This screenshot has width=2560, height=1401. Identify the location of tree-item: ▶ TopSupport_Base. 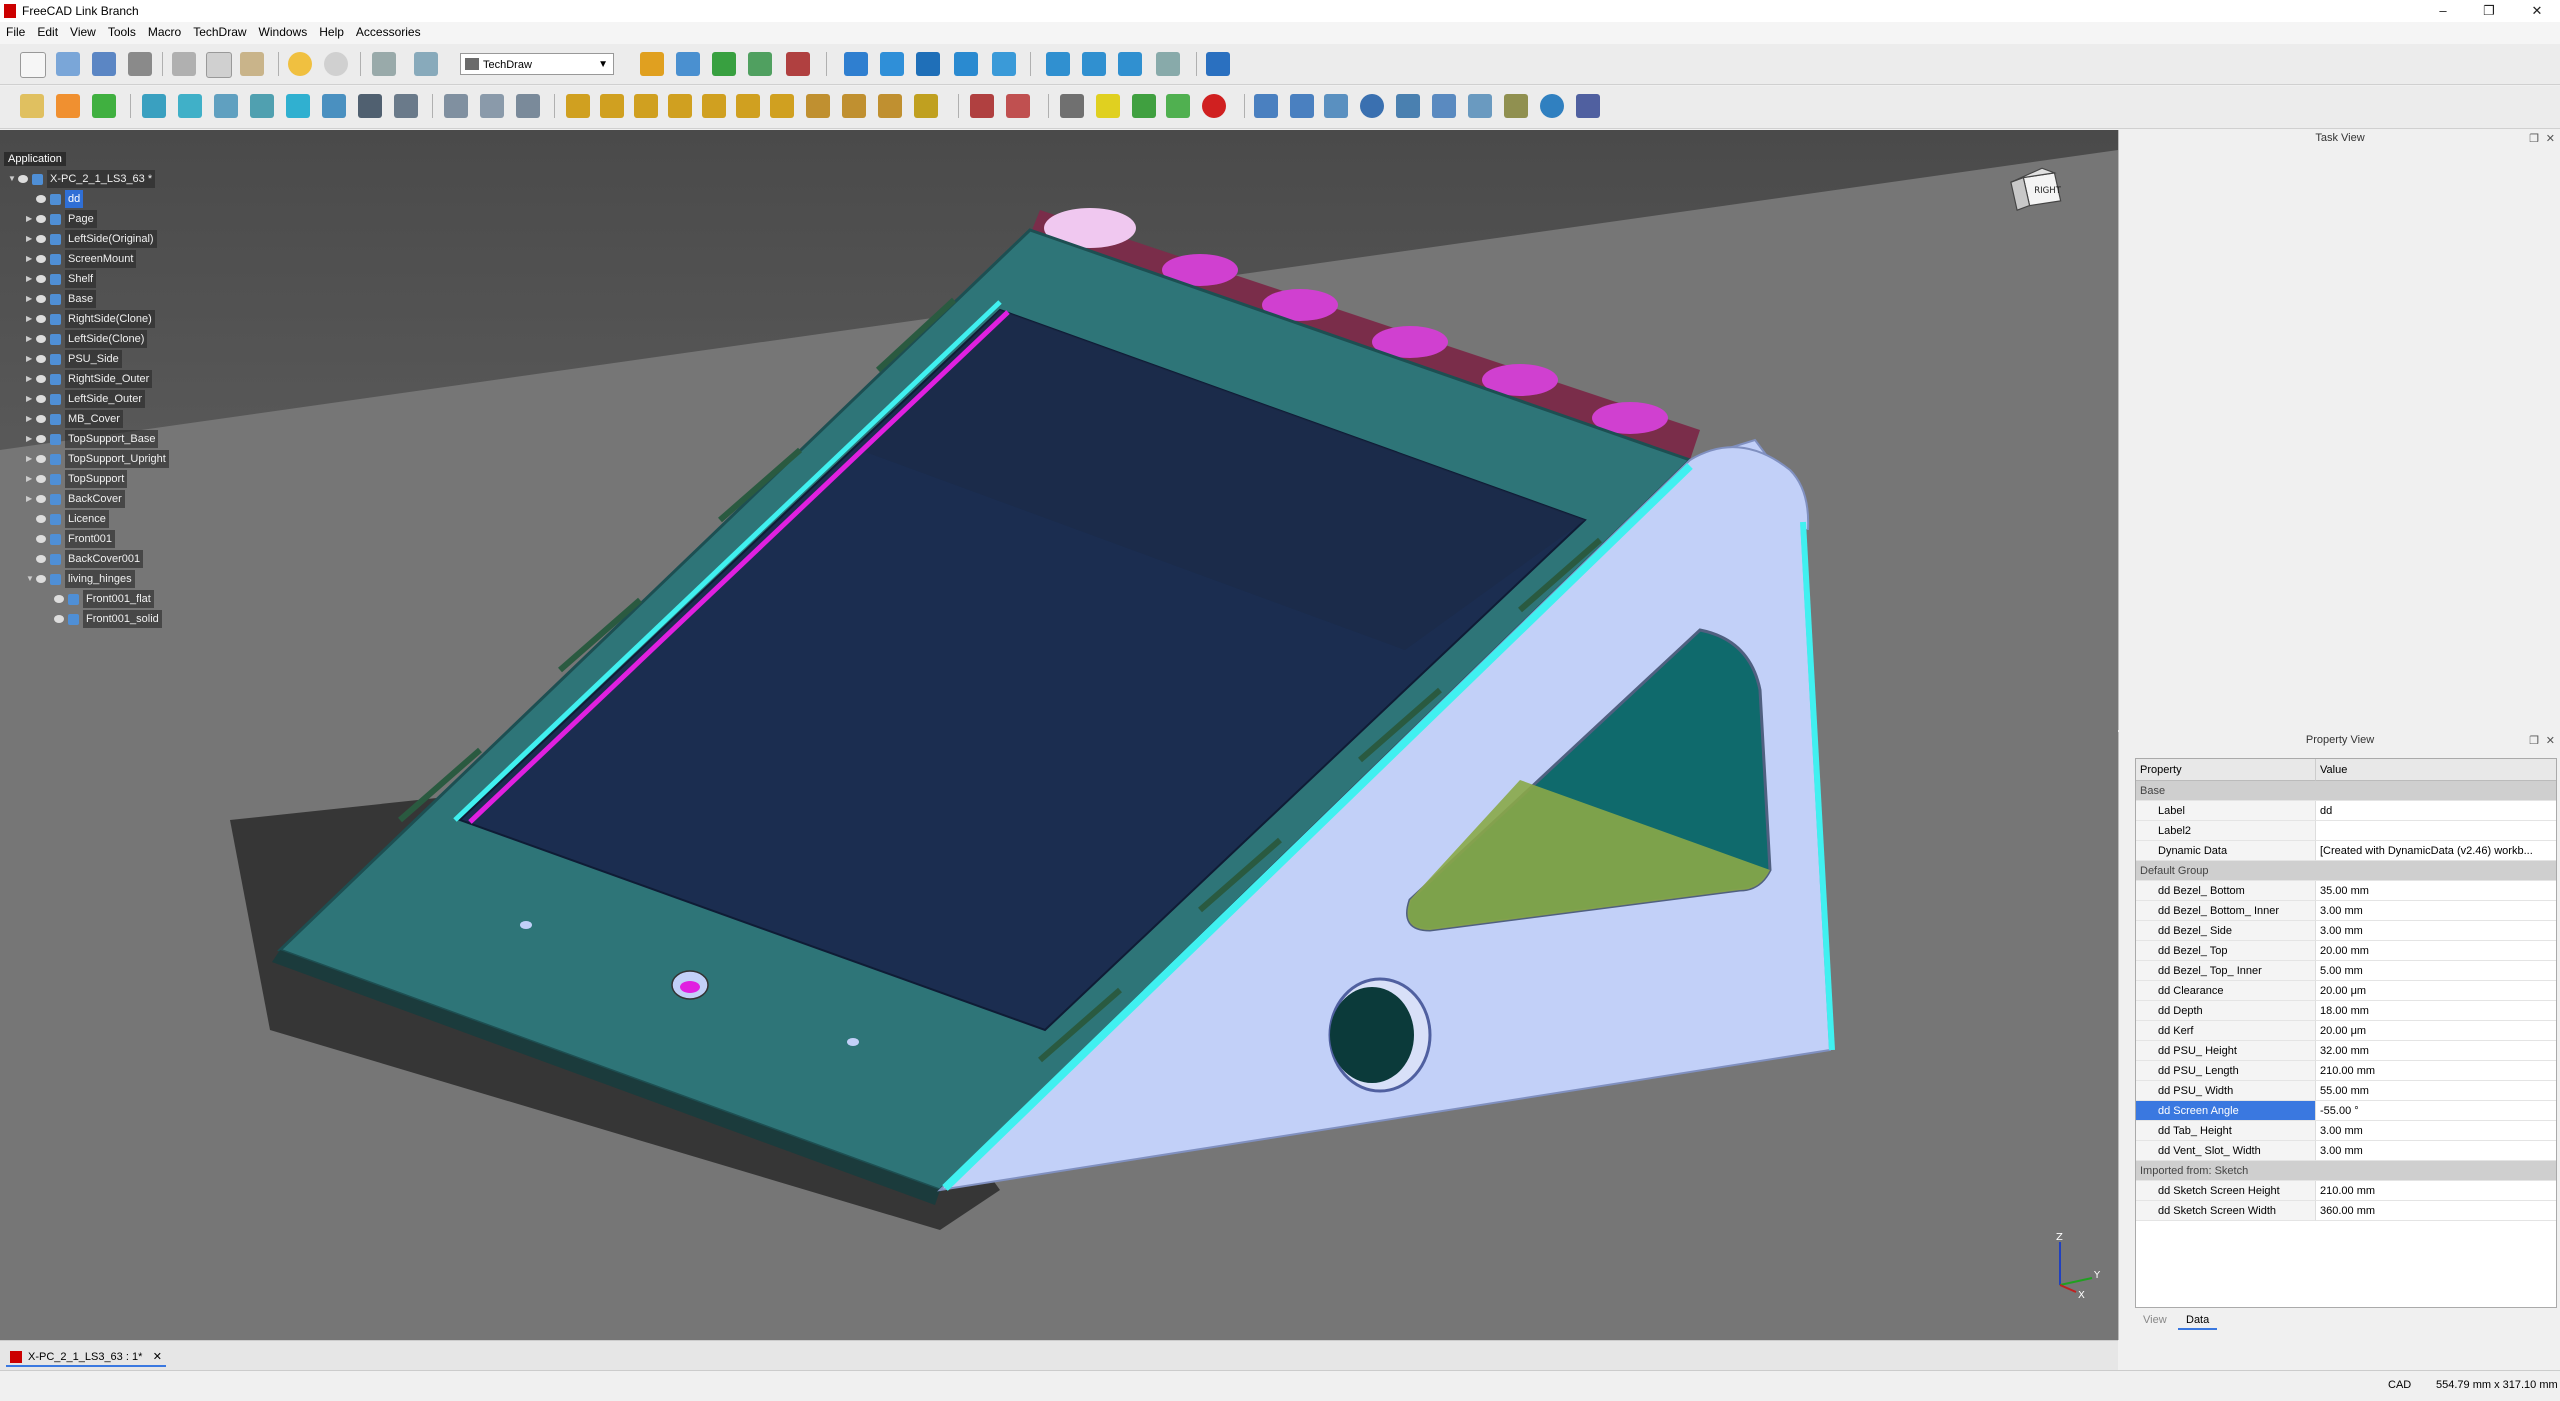
(92, 439).